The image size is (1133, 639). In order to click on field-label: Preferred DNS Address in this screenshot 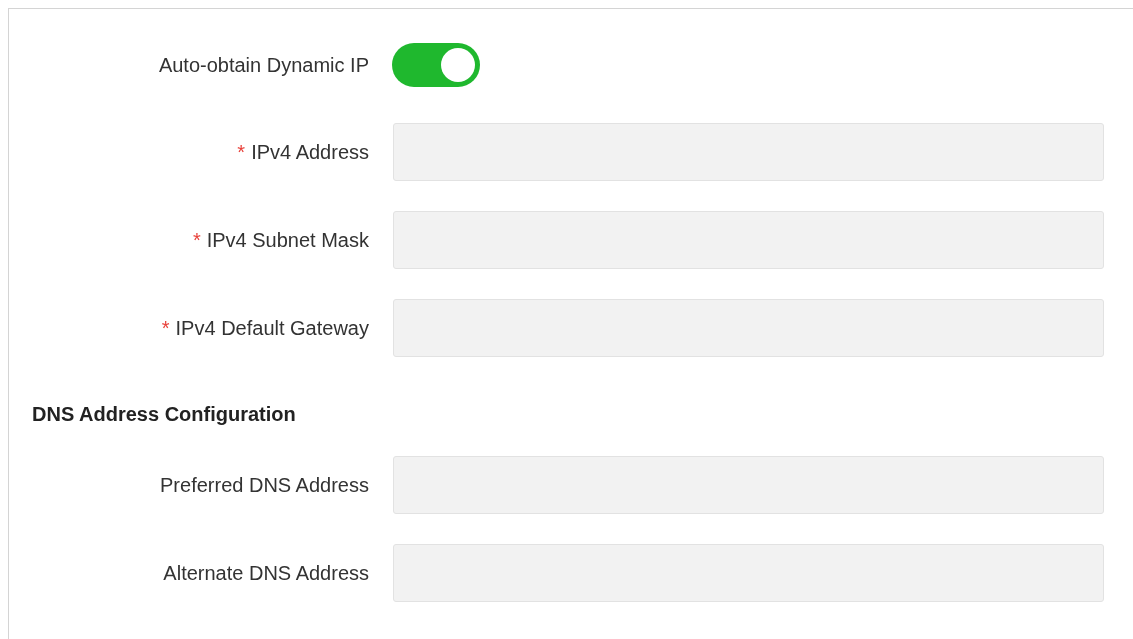, I will do `click(264, 484)`.